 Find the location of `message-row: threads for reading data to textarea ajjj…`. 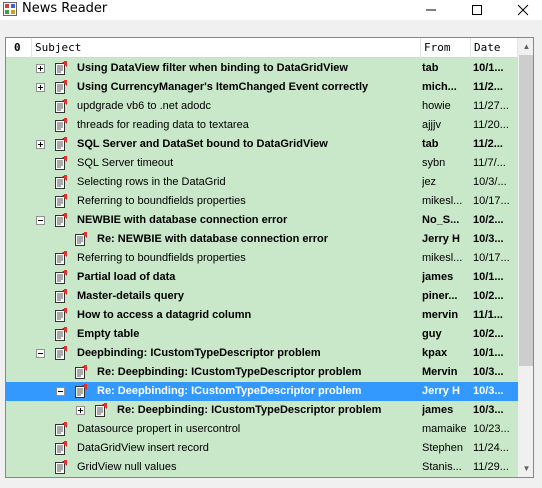

message-row: threads for reading data to textarea ajjj… is located at coordinates (262, 125).